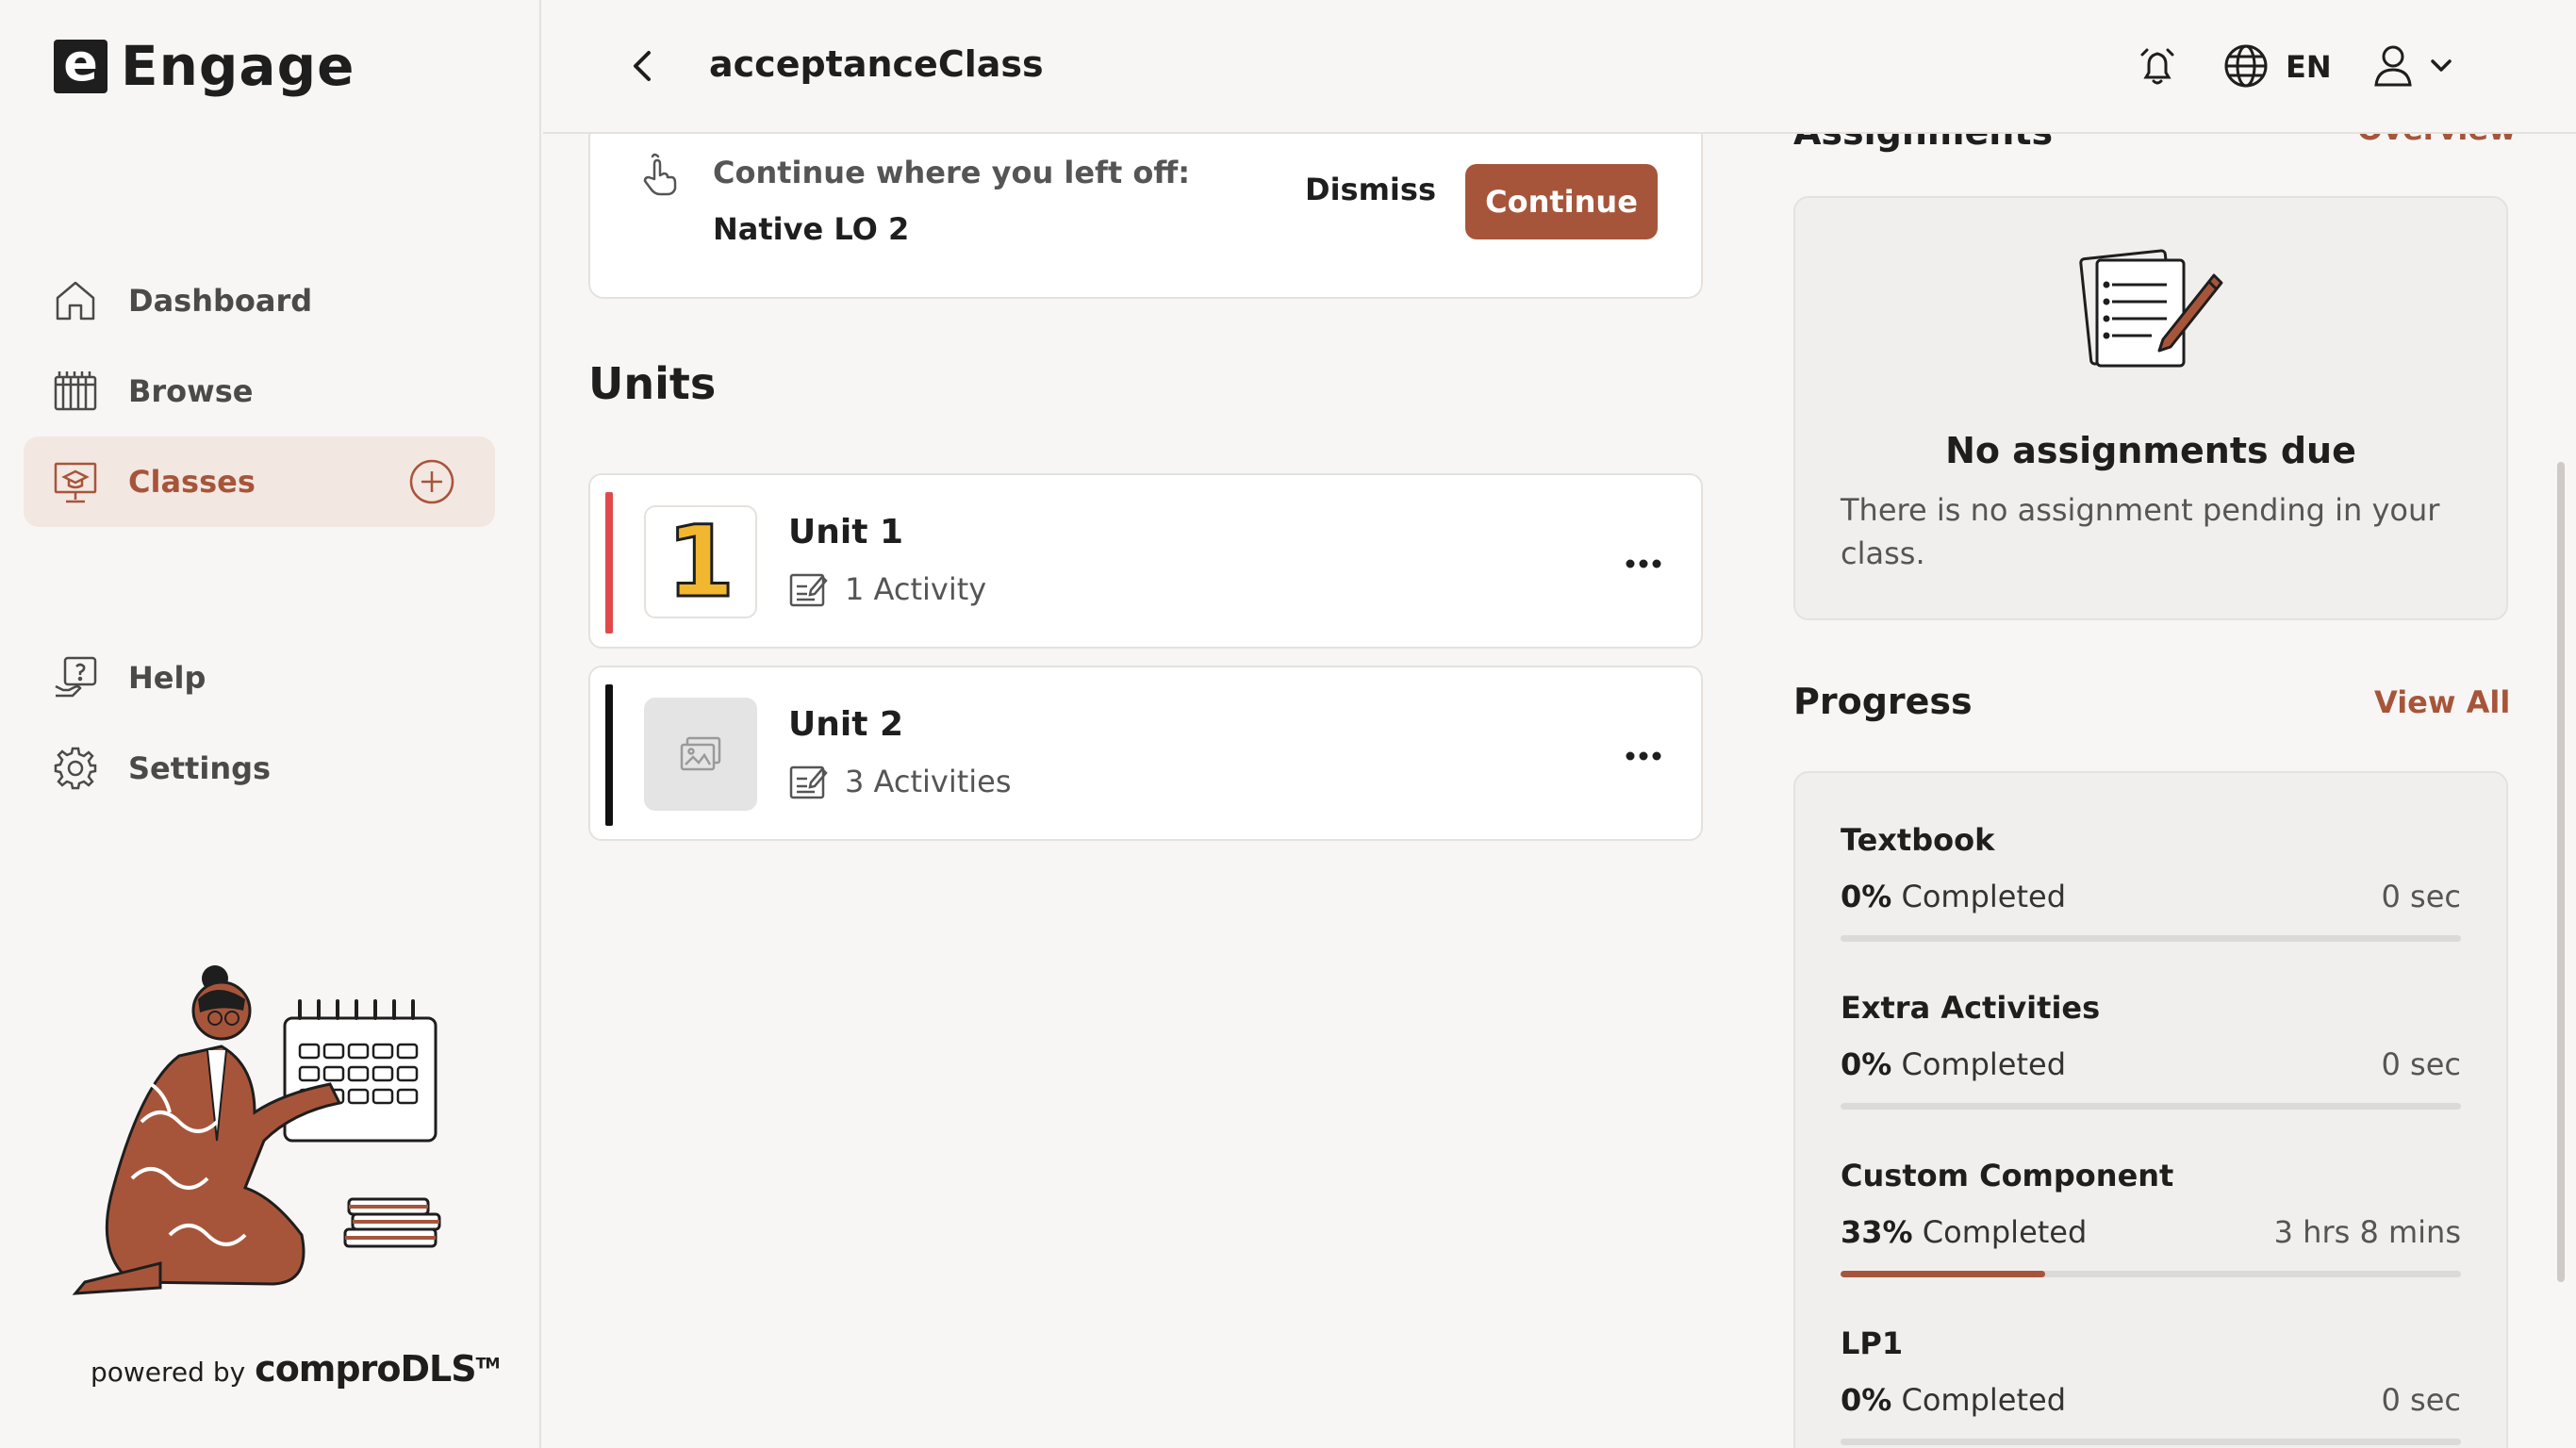  What do you see at coordinates (1872, 1343) in the screenshot?
I see `progress-item-name: LP1` at bounding box center [1872, 1343].